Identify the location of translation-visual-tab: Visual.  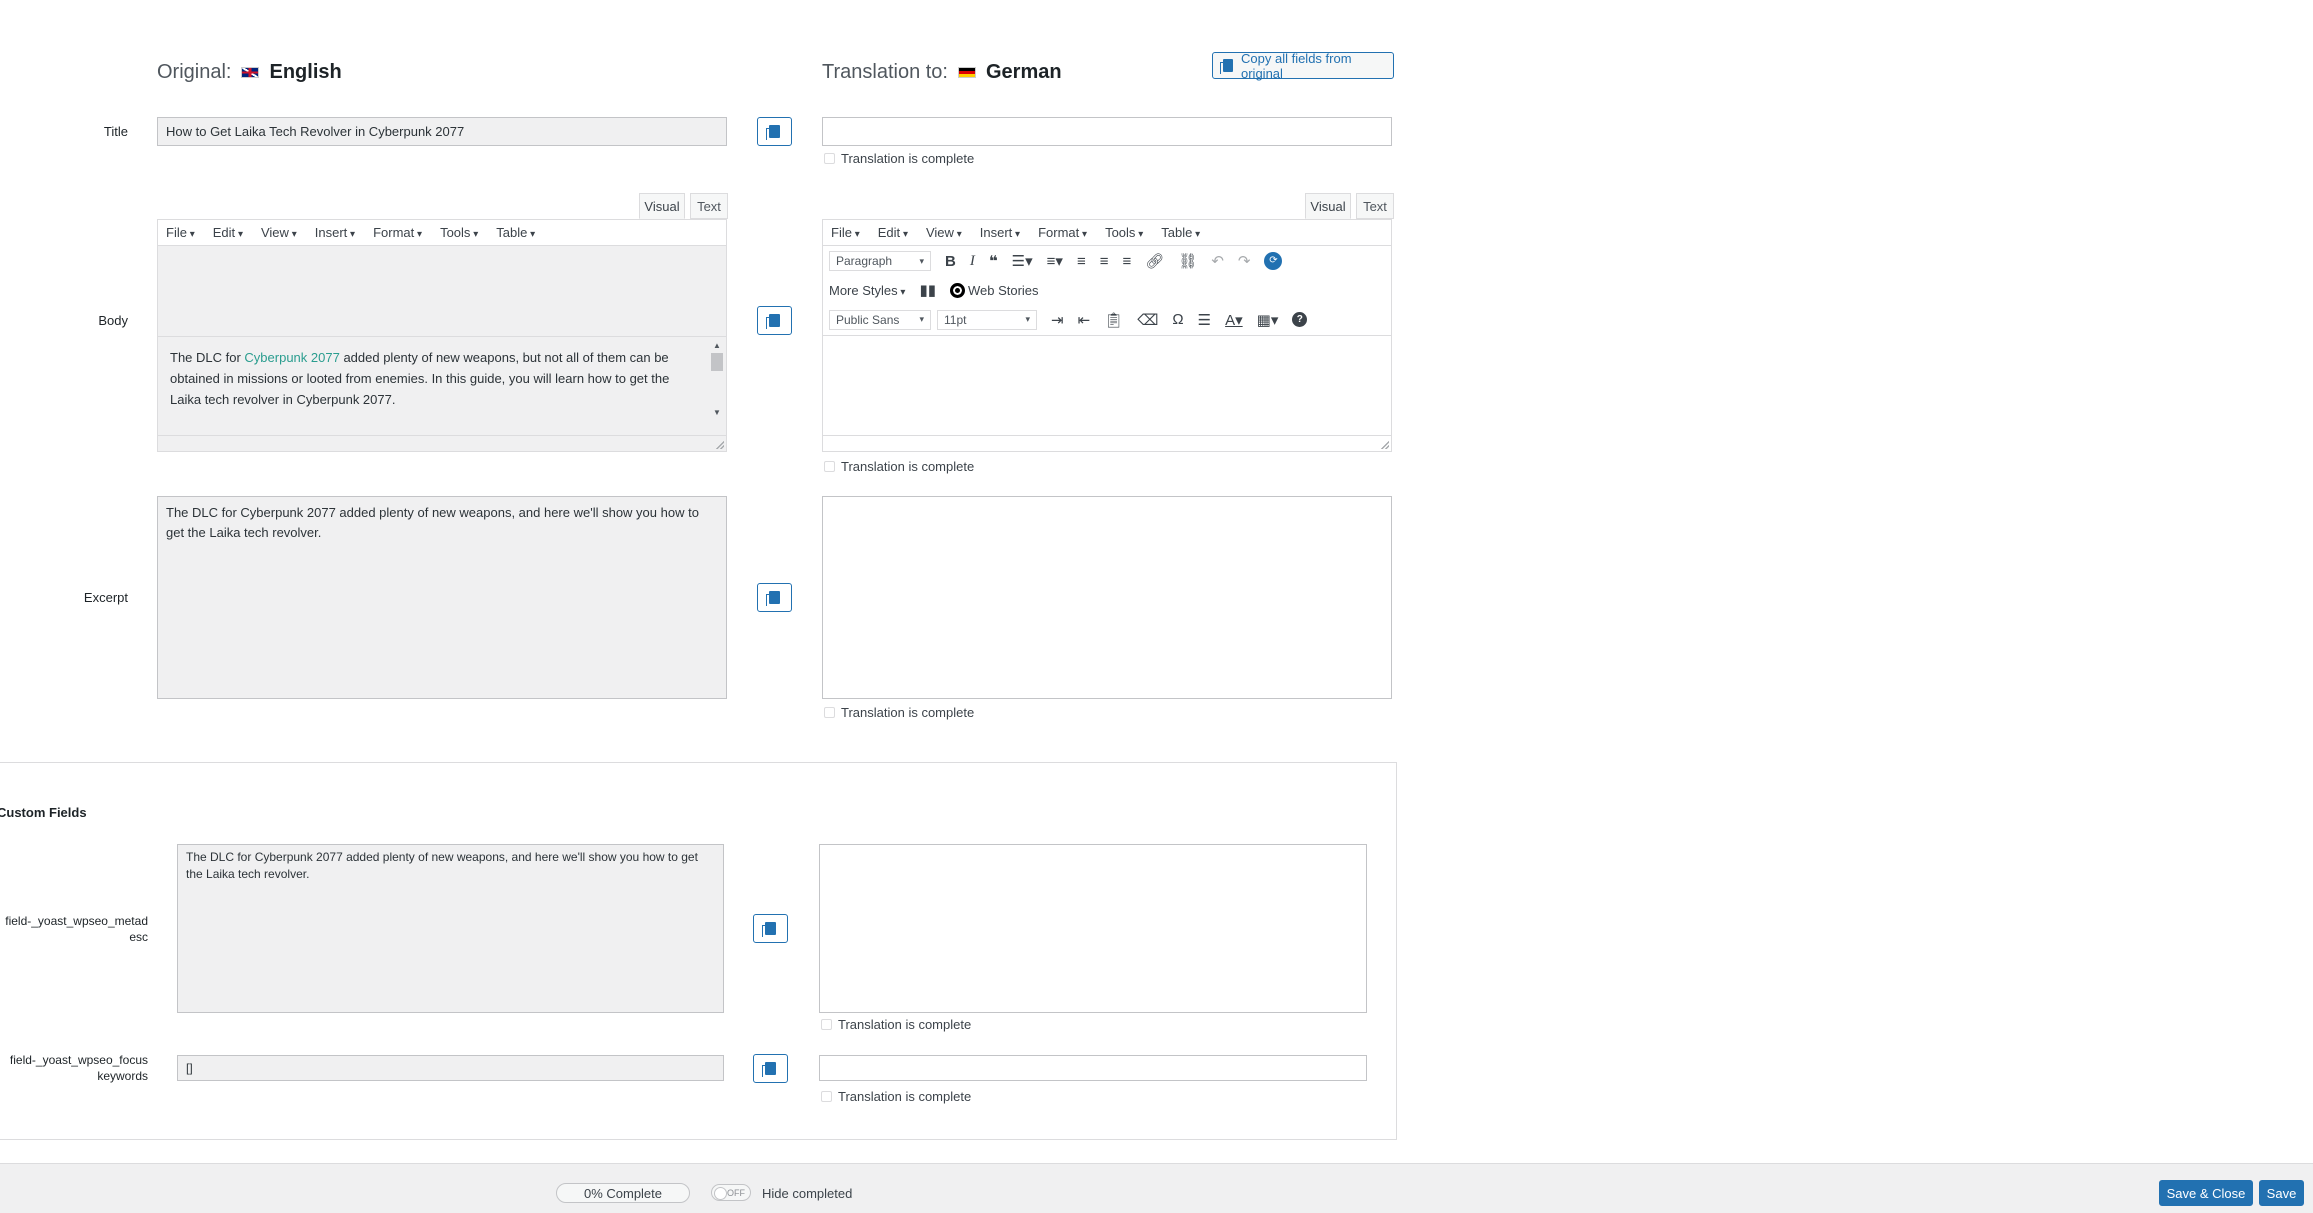
(1328, 206).